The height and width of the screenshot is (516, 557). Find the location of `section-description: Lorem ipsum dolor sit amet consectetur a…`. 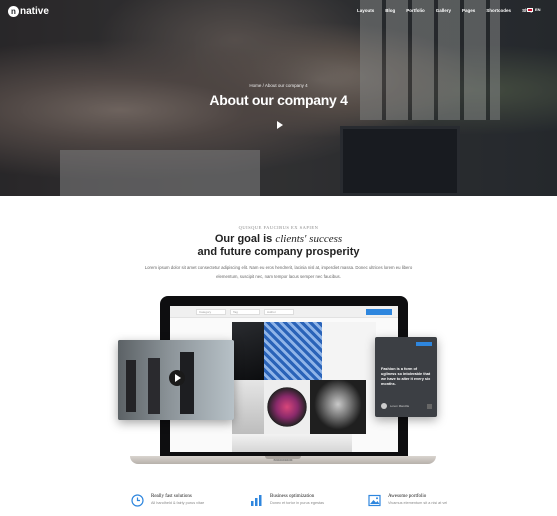

section-description: Lorem ipsum dolor sit amet consectetur a… is located at coordinates (278, 272).